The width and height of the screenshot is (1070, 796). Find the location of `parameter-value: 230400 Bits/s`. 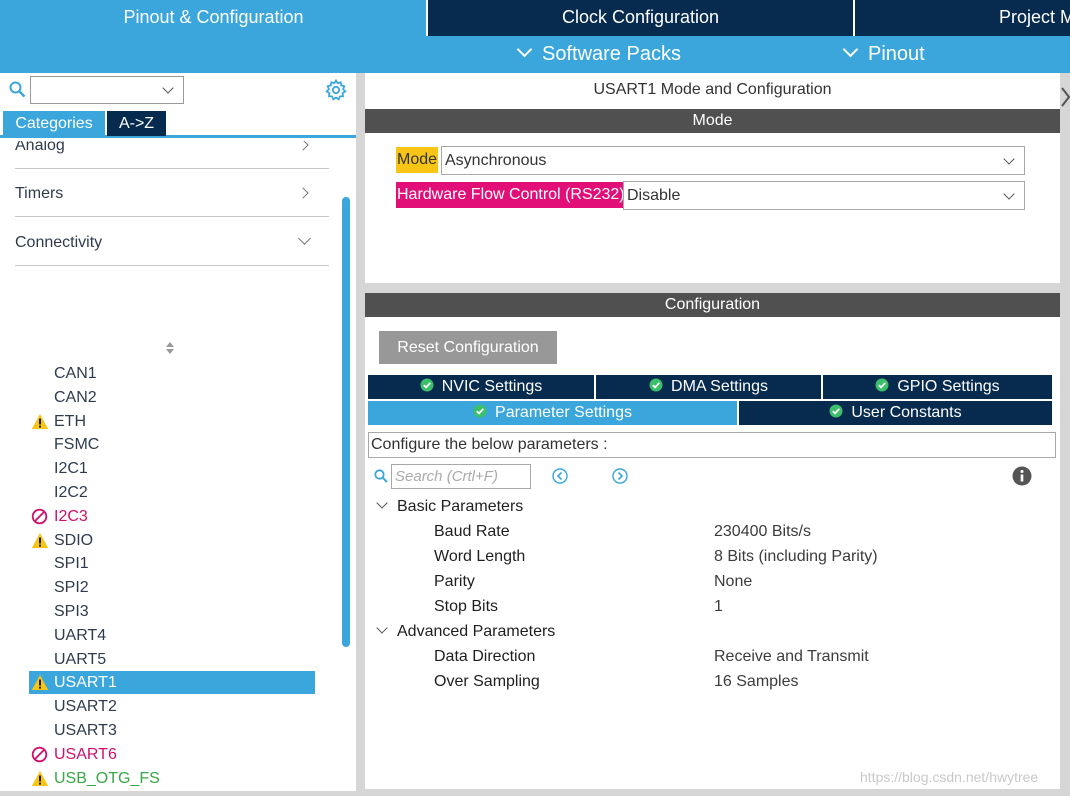

parameter-value: 230400 Bits/s is located at coordinates (762, 532).